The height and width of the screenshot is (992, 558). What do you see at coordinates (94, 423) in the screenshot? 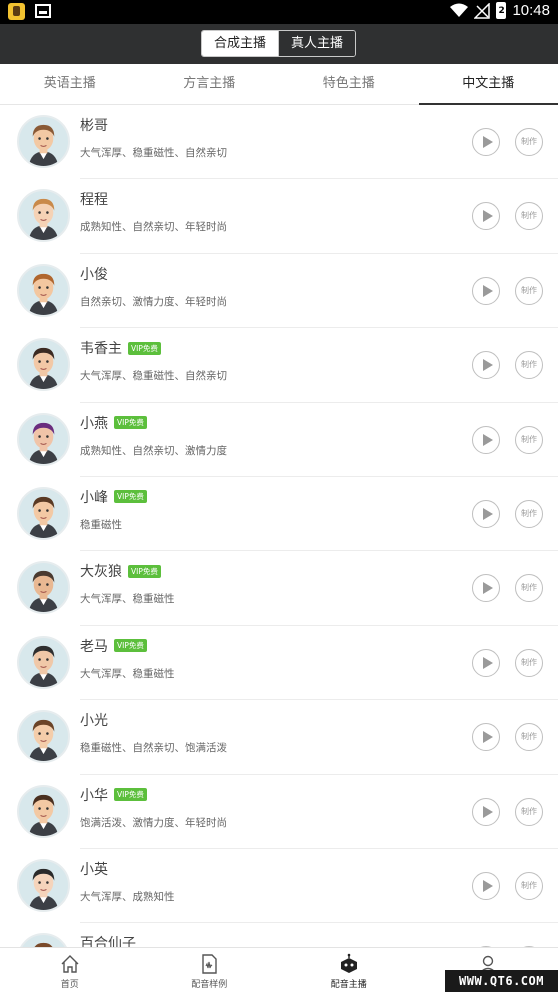
I see `anchor-name: 小燕` at bounding box center [94, 423].